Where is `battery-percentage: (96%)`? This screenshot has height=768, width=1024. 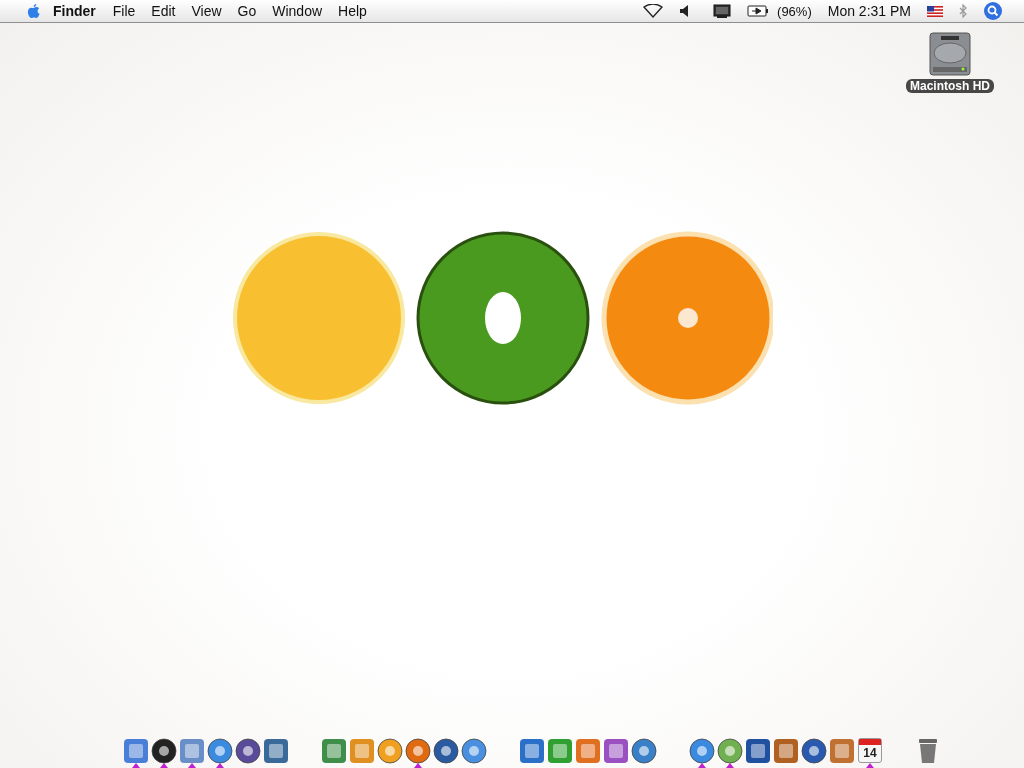 battery-percentage: (96%) is located at coordinates (794, 11).